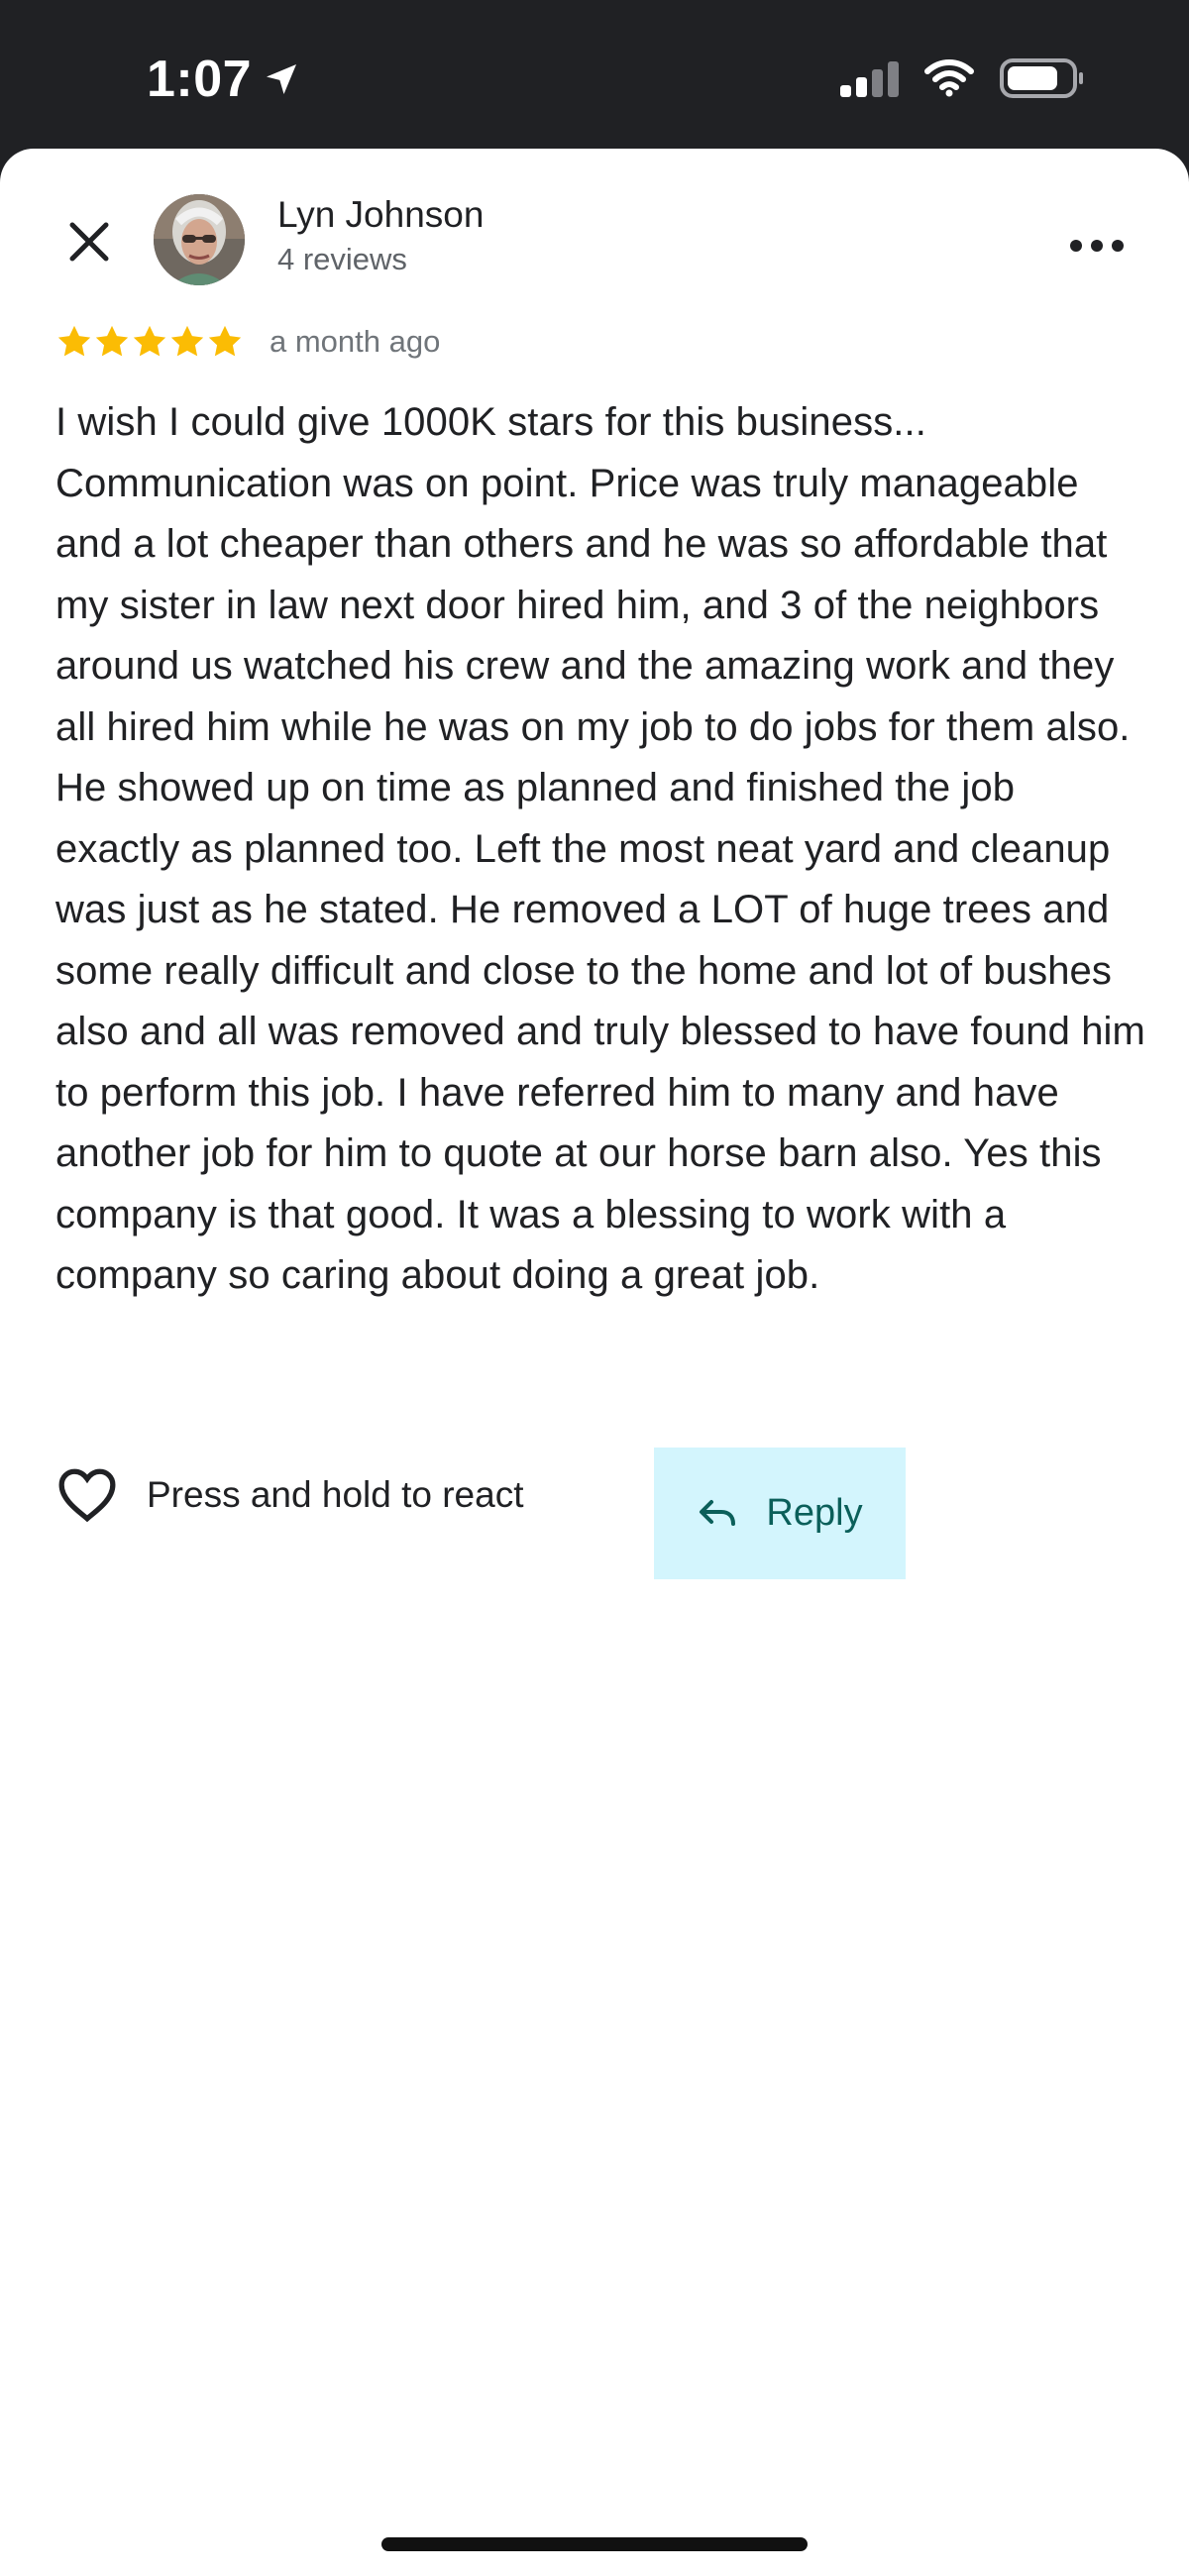 This screenshot has height=2576, width=1189. Describe the element at coordinates (200, 79) in the screenshot. I see `status-time: 1:07` at that location.